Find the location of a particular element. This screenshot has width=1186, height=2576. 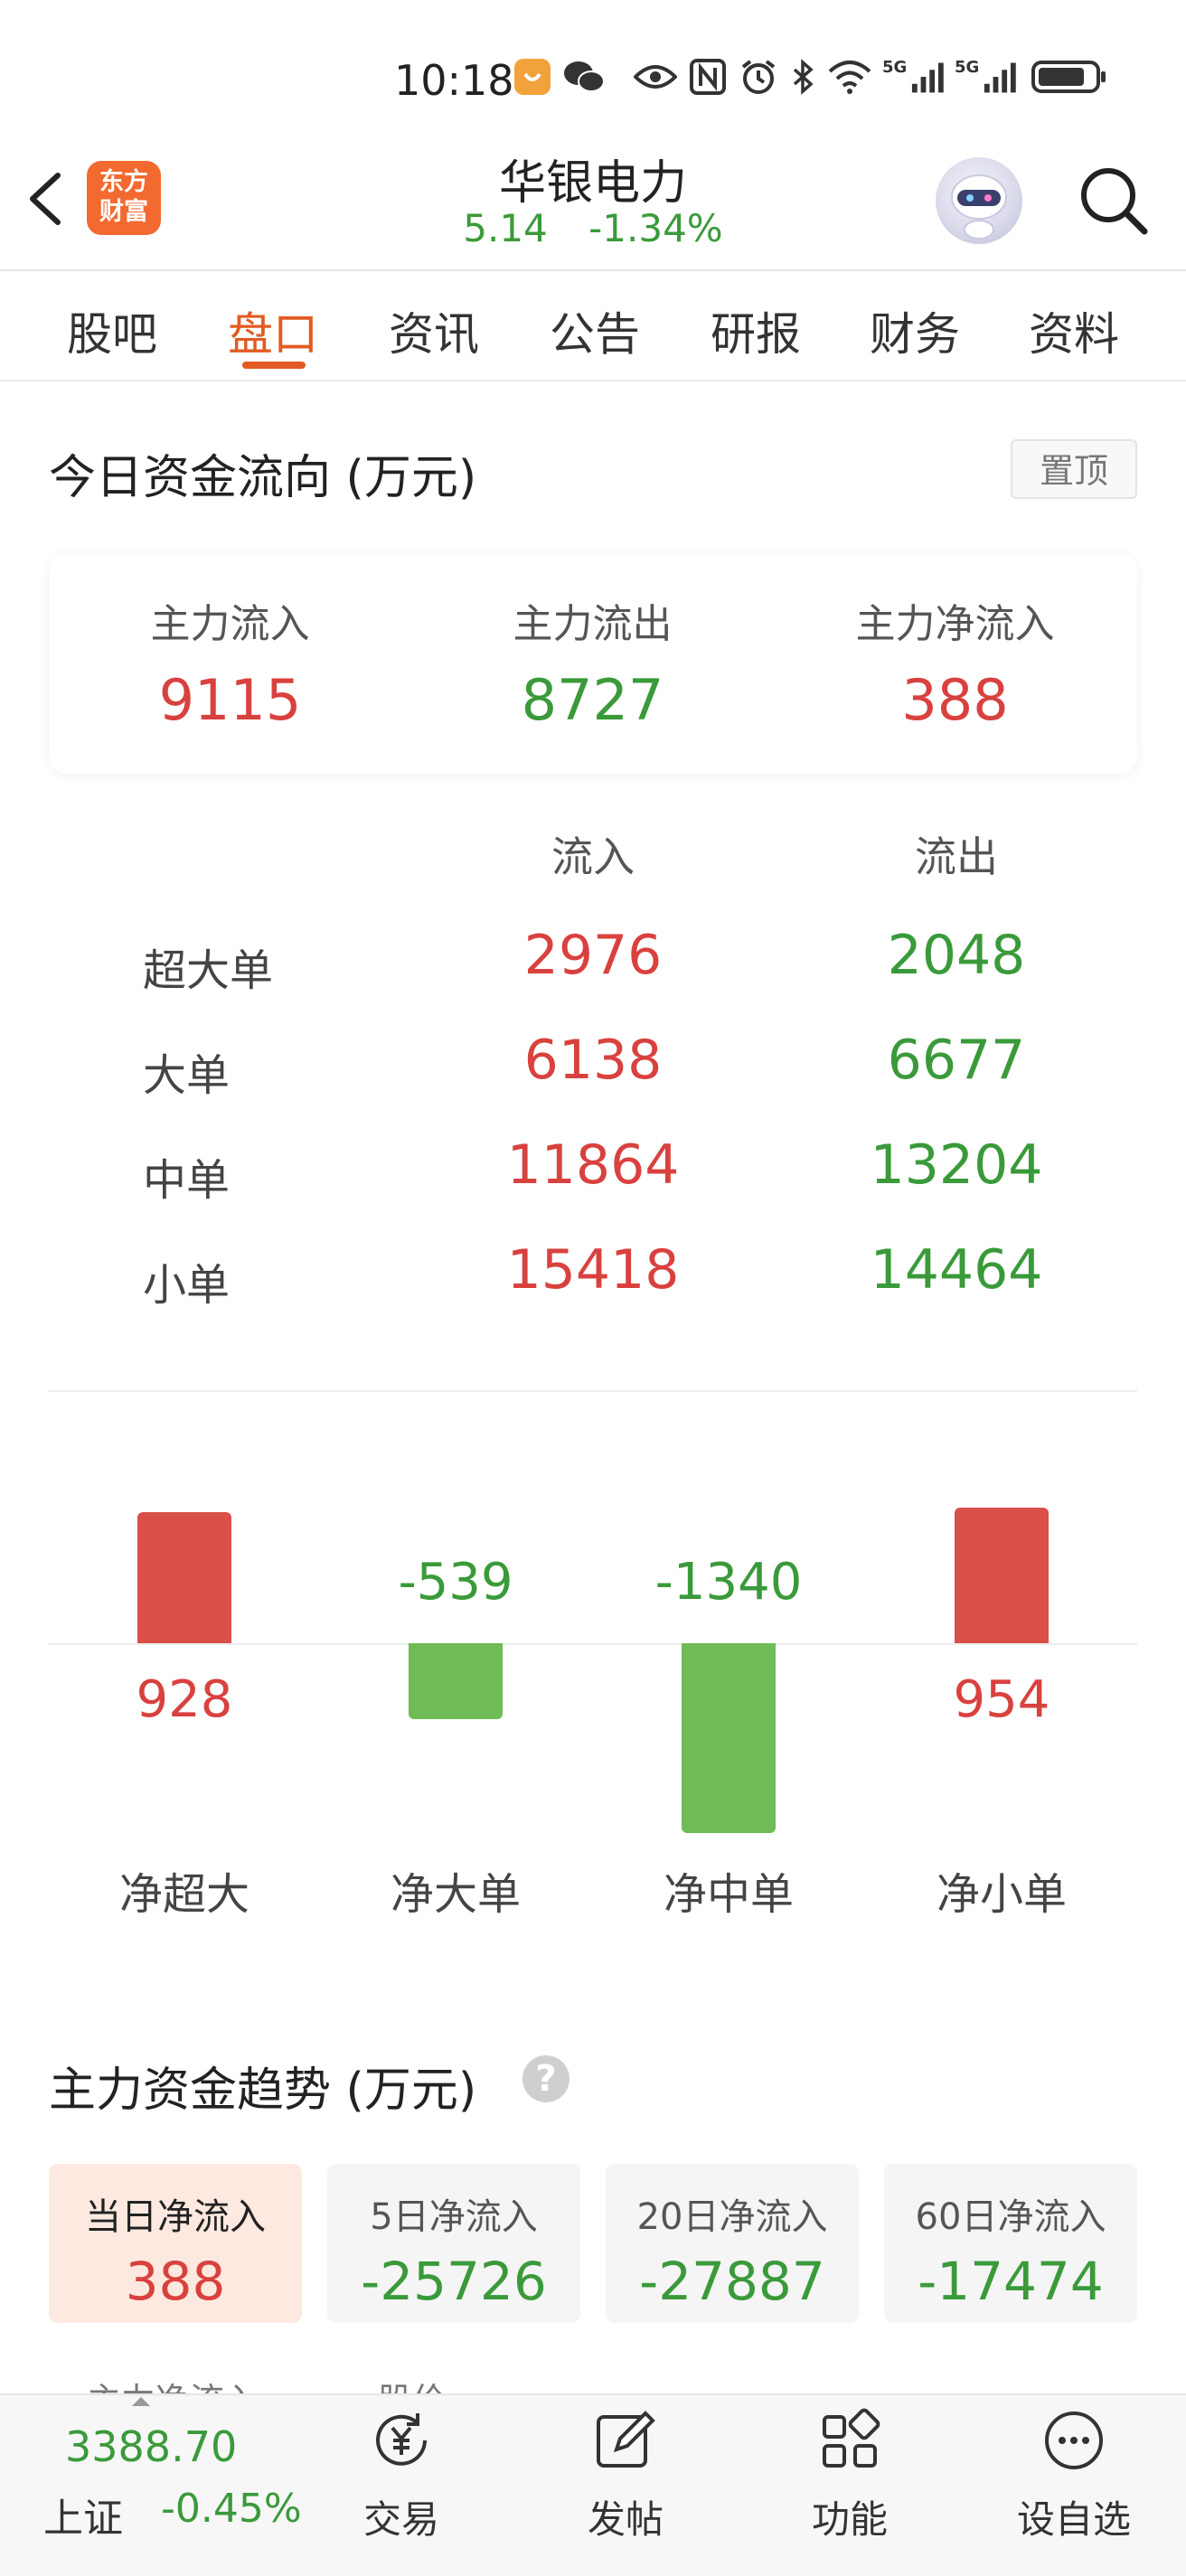

table-header-outflow: 流出 is located at coordinates (956, 857).